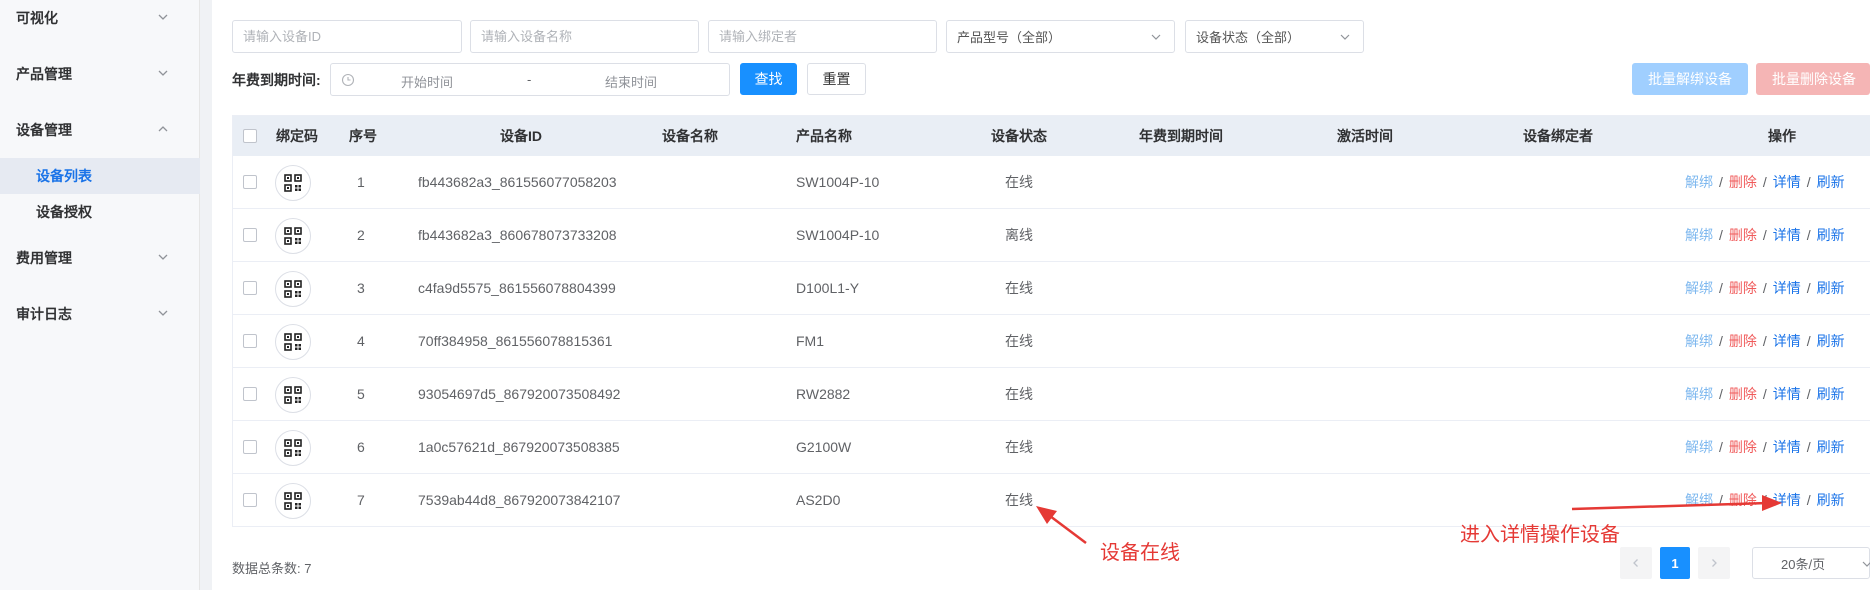 This screenshot has height=590, width=1870. What do you see at coordinates (828, 288) in the screenshot?
I see `cell-product-name: D100L1-Y` at bounding box center [828, 288].